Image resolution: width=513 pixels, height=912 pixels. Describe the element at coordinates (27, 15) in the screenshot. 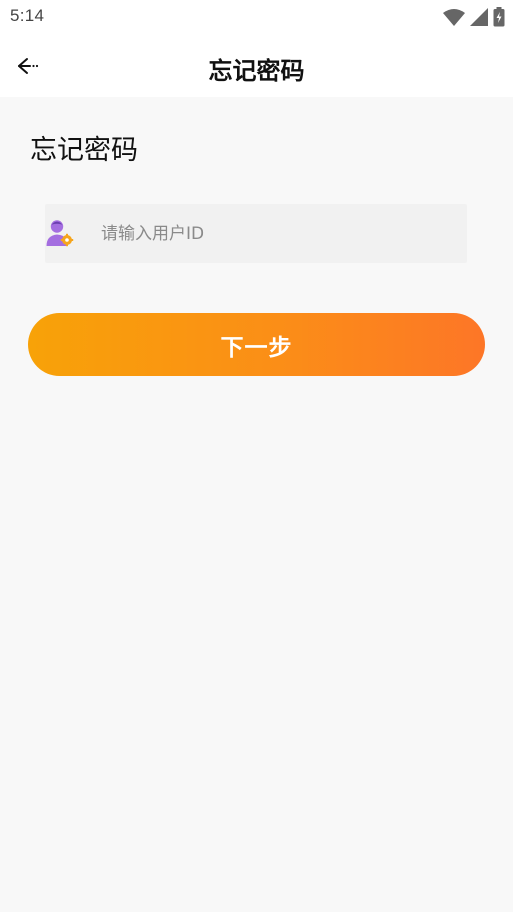

I see `status-time: 5:14` at that location.